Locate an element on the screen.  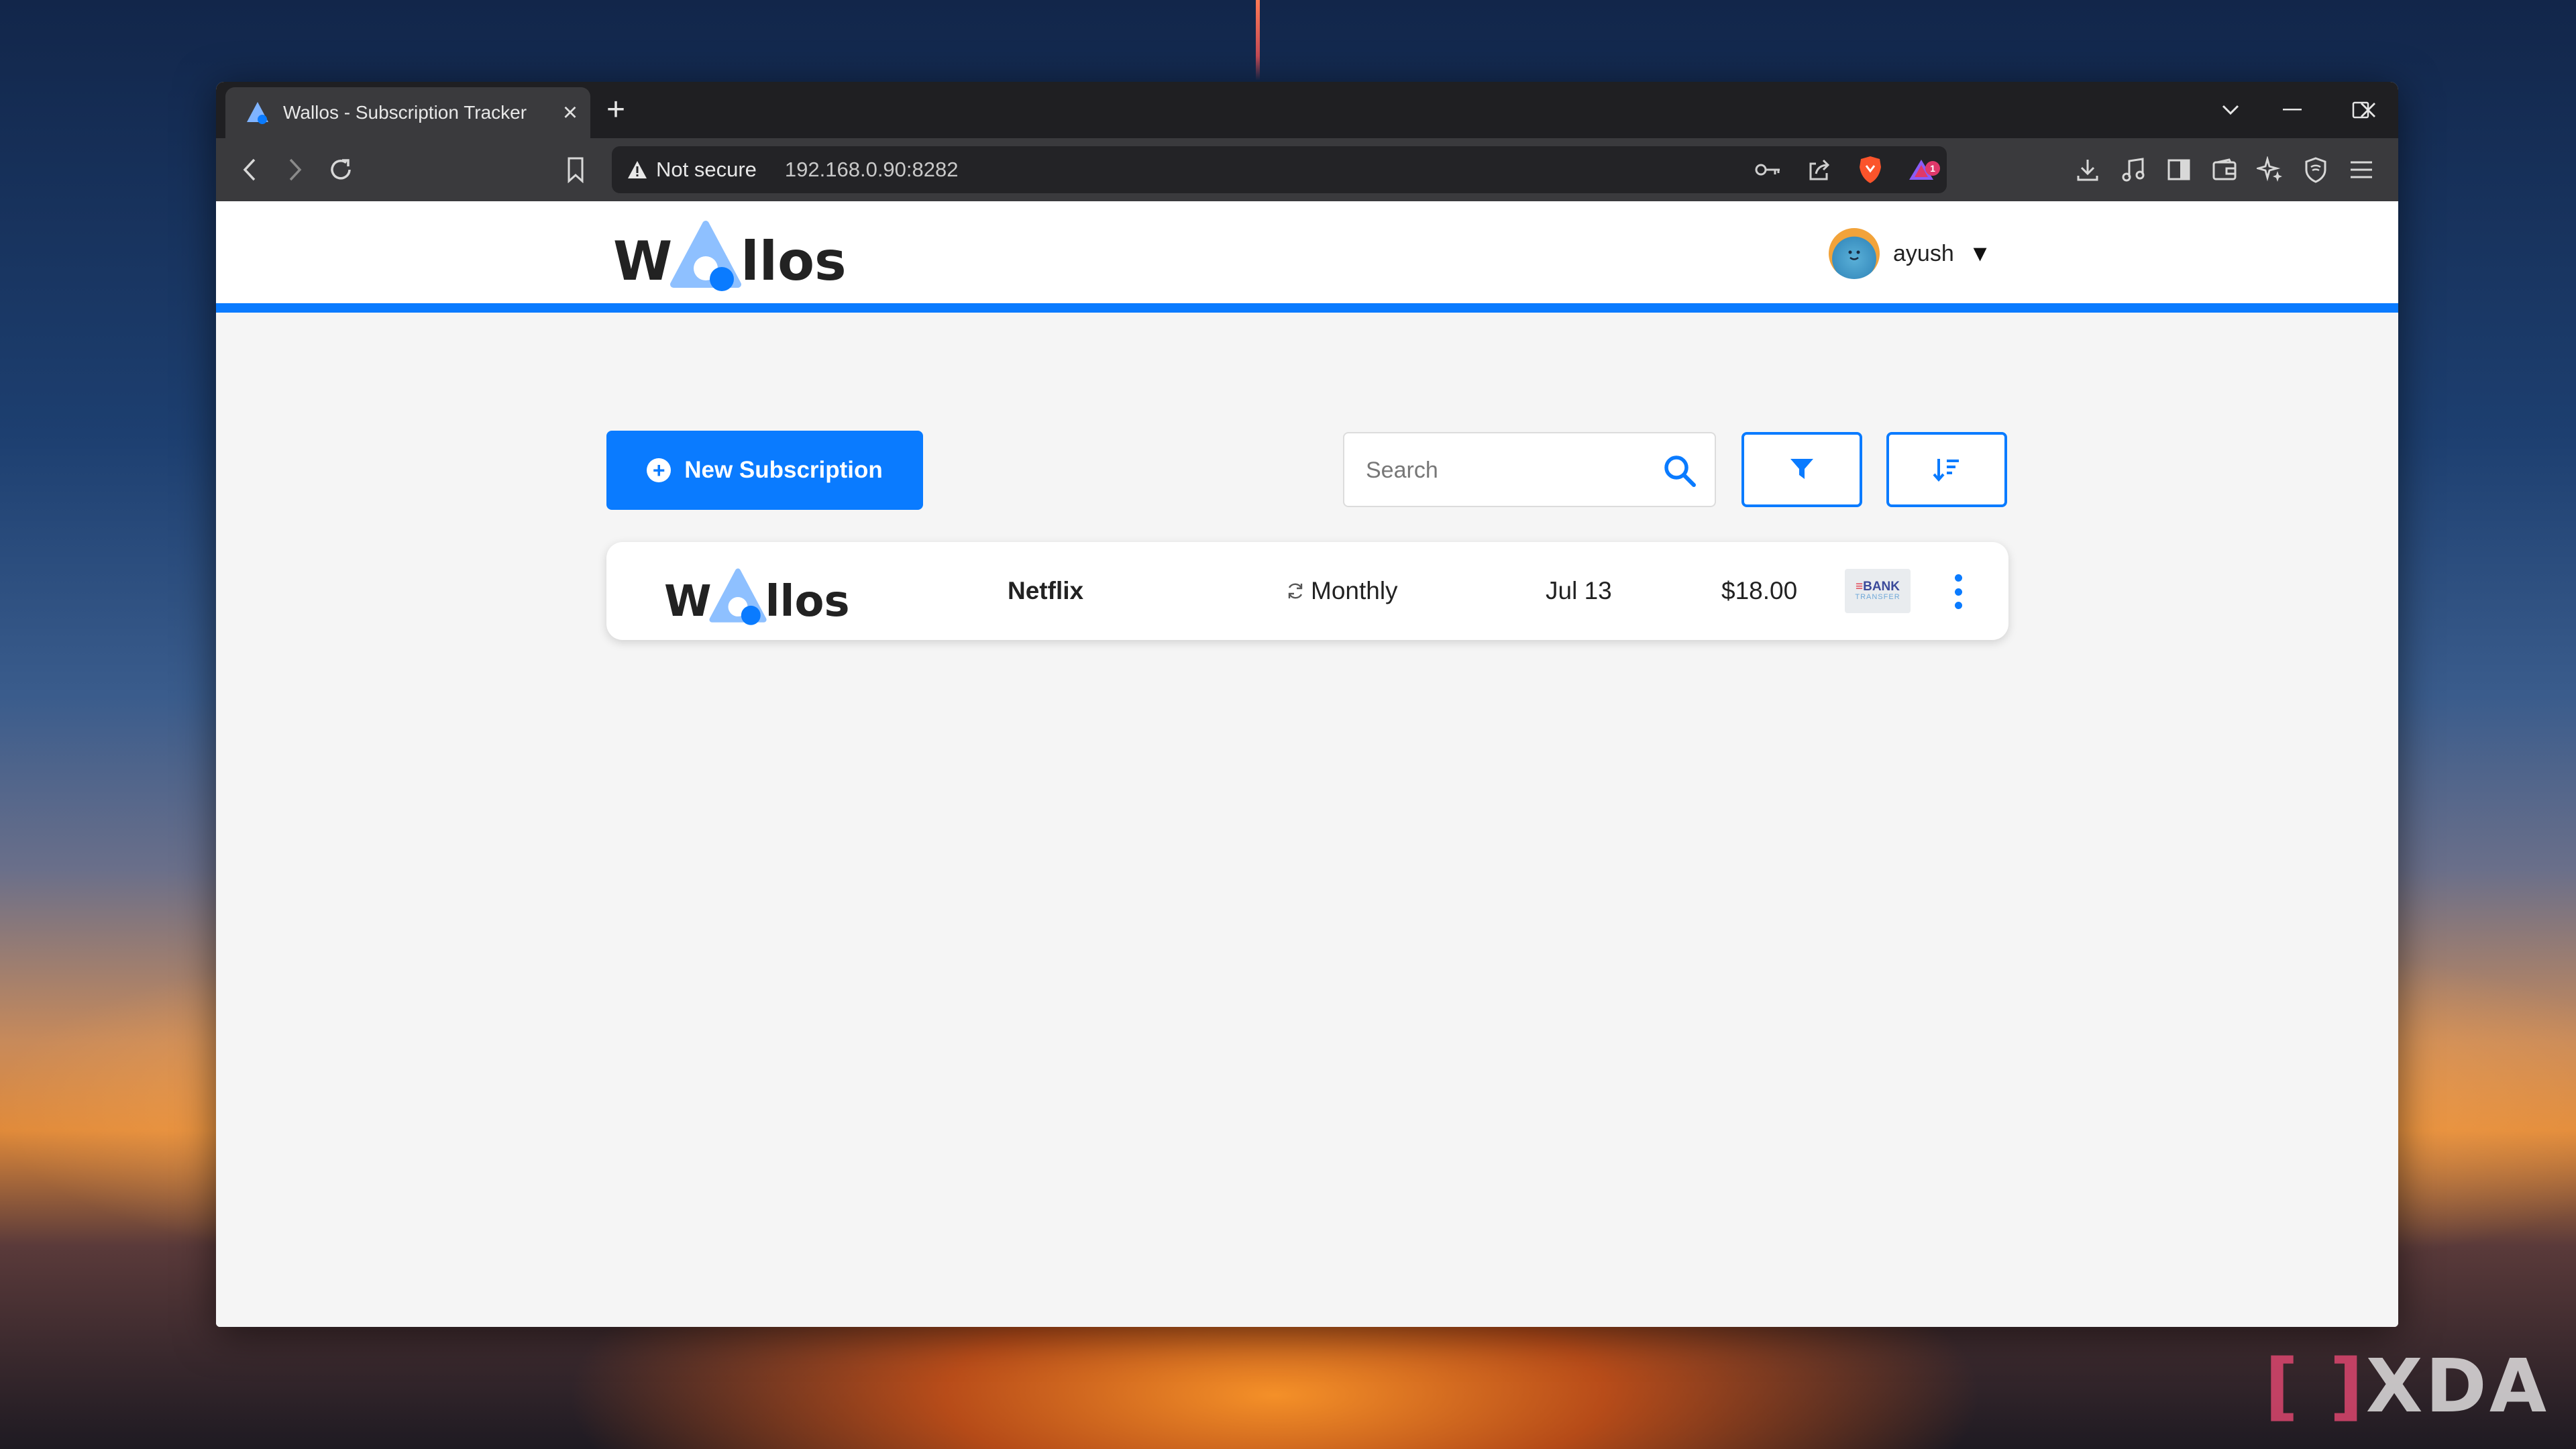
browser-tab: Wallos - Subscription Tracker × is located at coordinates (407, 112).